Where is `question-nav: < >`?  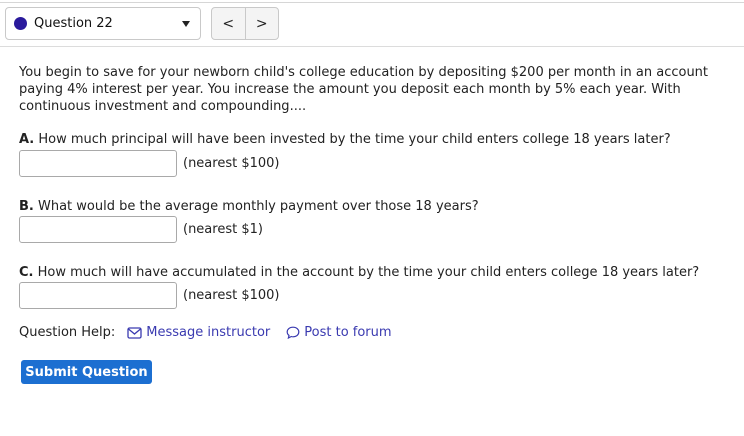
question-nav: < > is located at coordinates (245, 23).